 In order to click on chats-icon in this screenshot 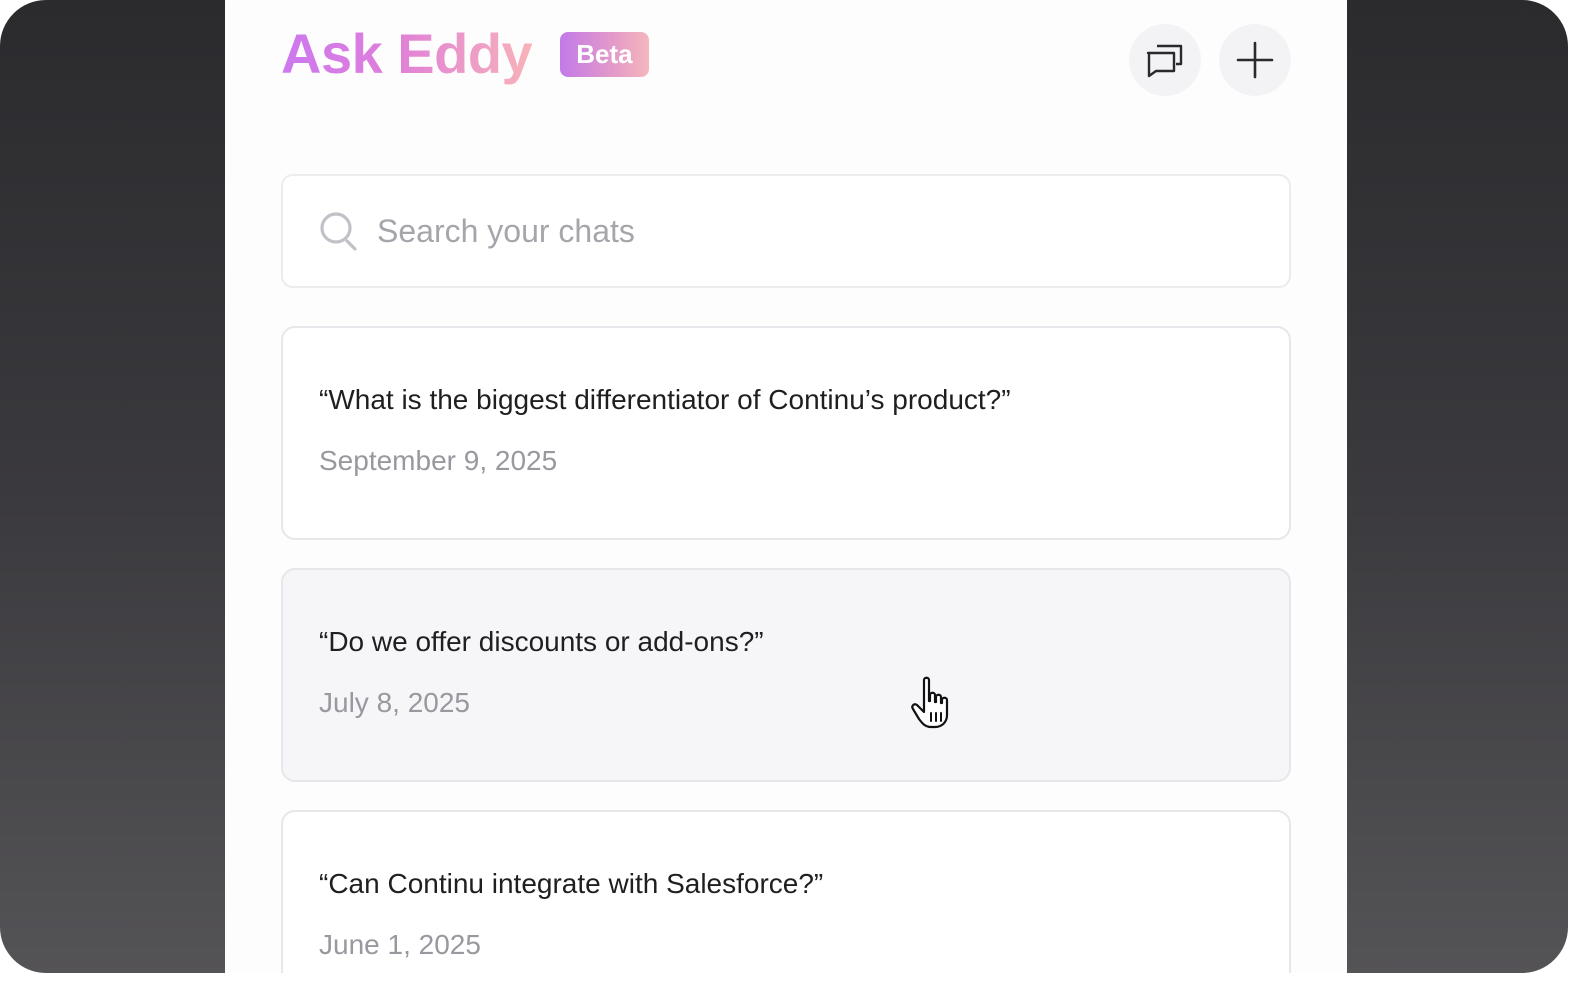, I will do `click(1164, 61)`.